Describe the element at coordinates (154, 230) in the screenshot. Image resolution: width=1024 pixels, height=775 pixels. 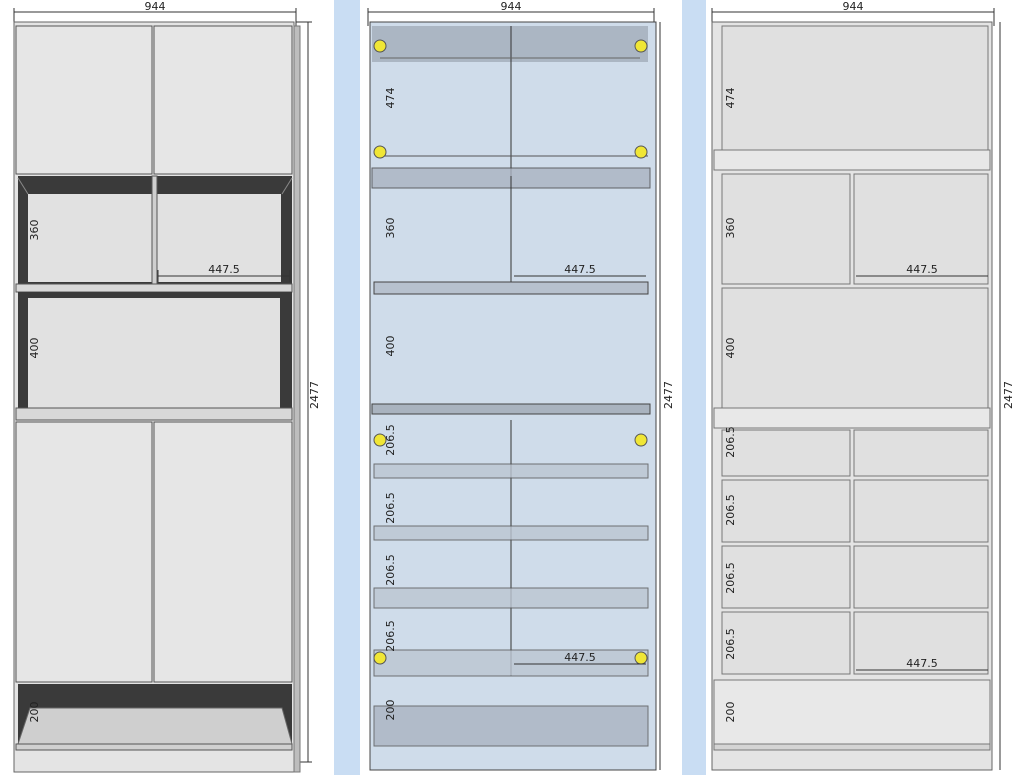
I see `open-section-1-divider` at that location.